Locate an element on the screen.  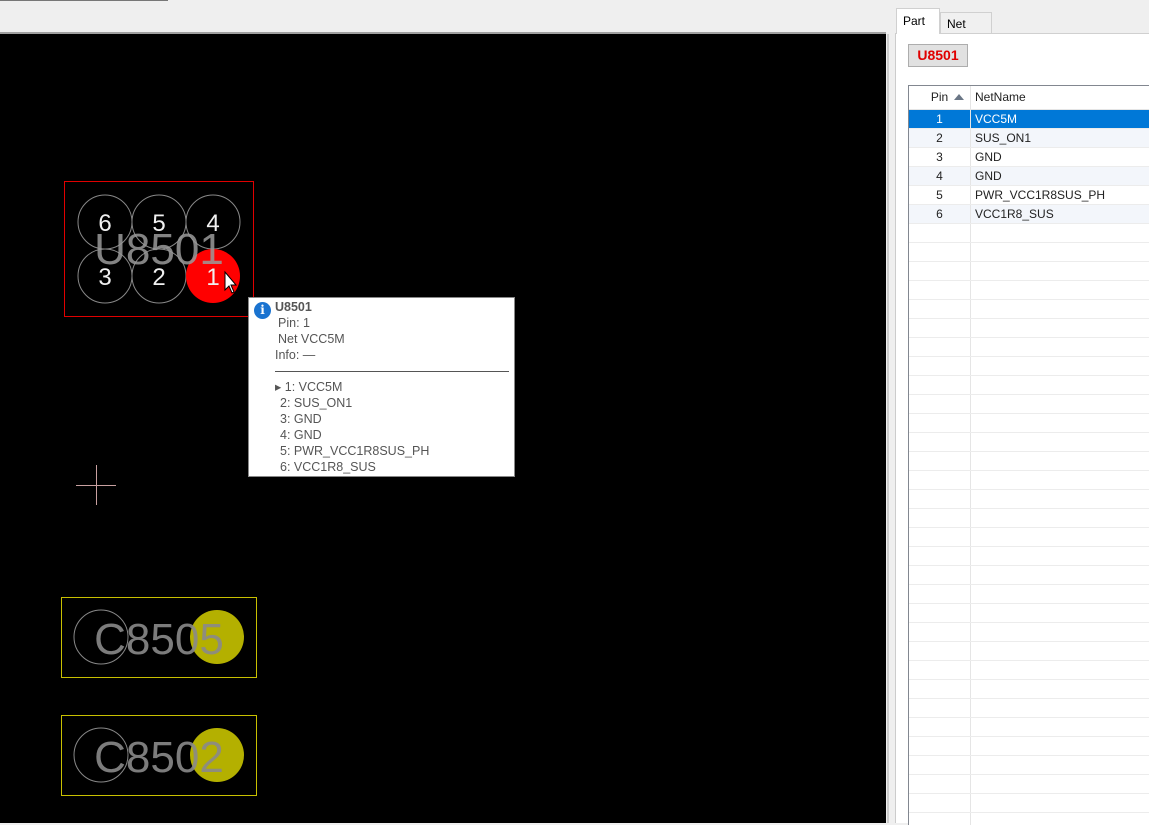
tooltip-pin-line: 2: SUS_ON1 is located at coordinates (316, 403).